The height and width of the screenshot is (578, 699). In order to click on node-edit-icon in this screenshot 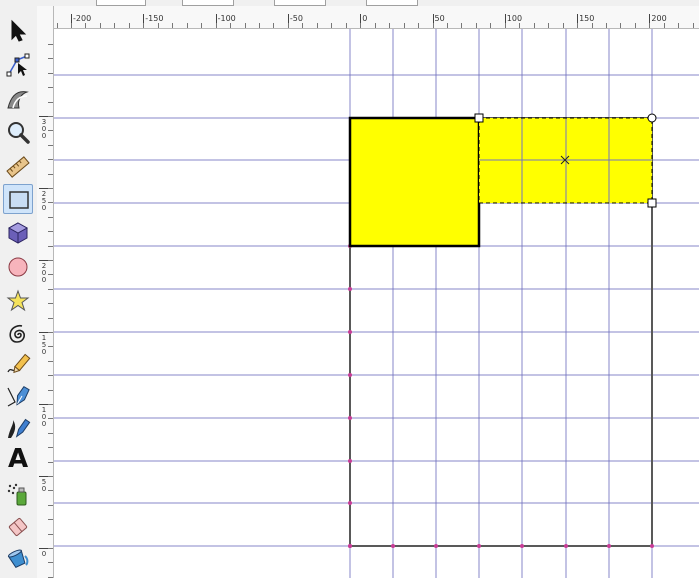, I will do `click(18, 65)`.